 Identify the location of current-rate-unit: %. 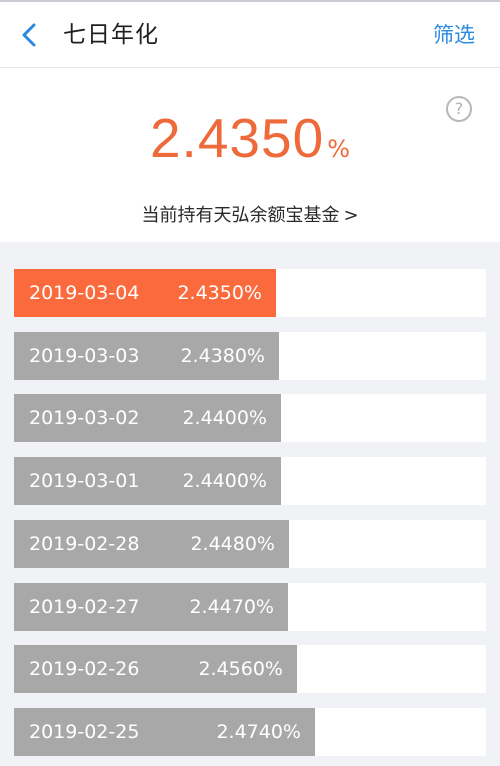
(339, 149).